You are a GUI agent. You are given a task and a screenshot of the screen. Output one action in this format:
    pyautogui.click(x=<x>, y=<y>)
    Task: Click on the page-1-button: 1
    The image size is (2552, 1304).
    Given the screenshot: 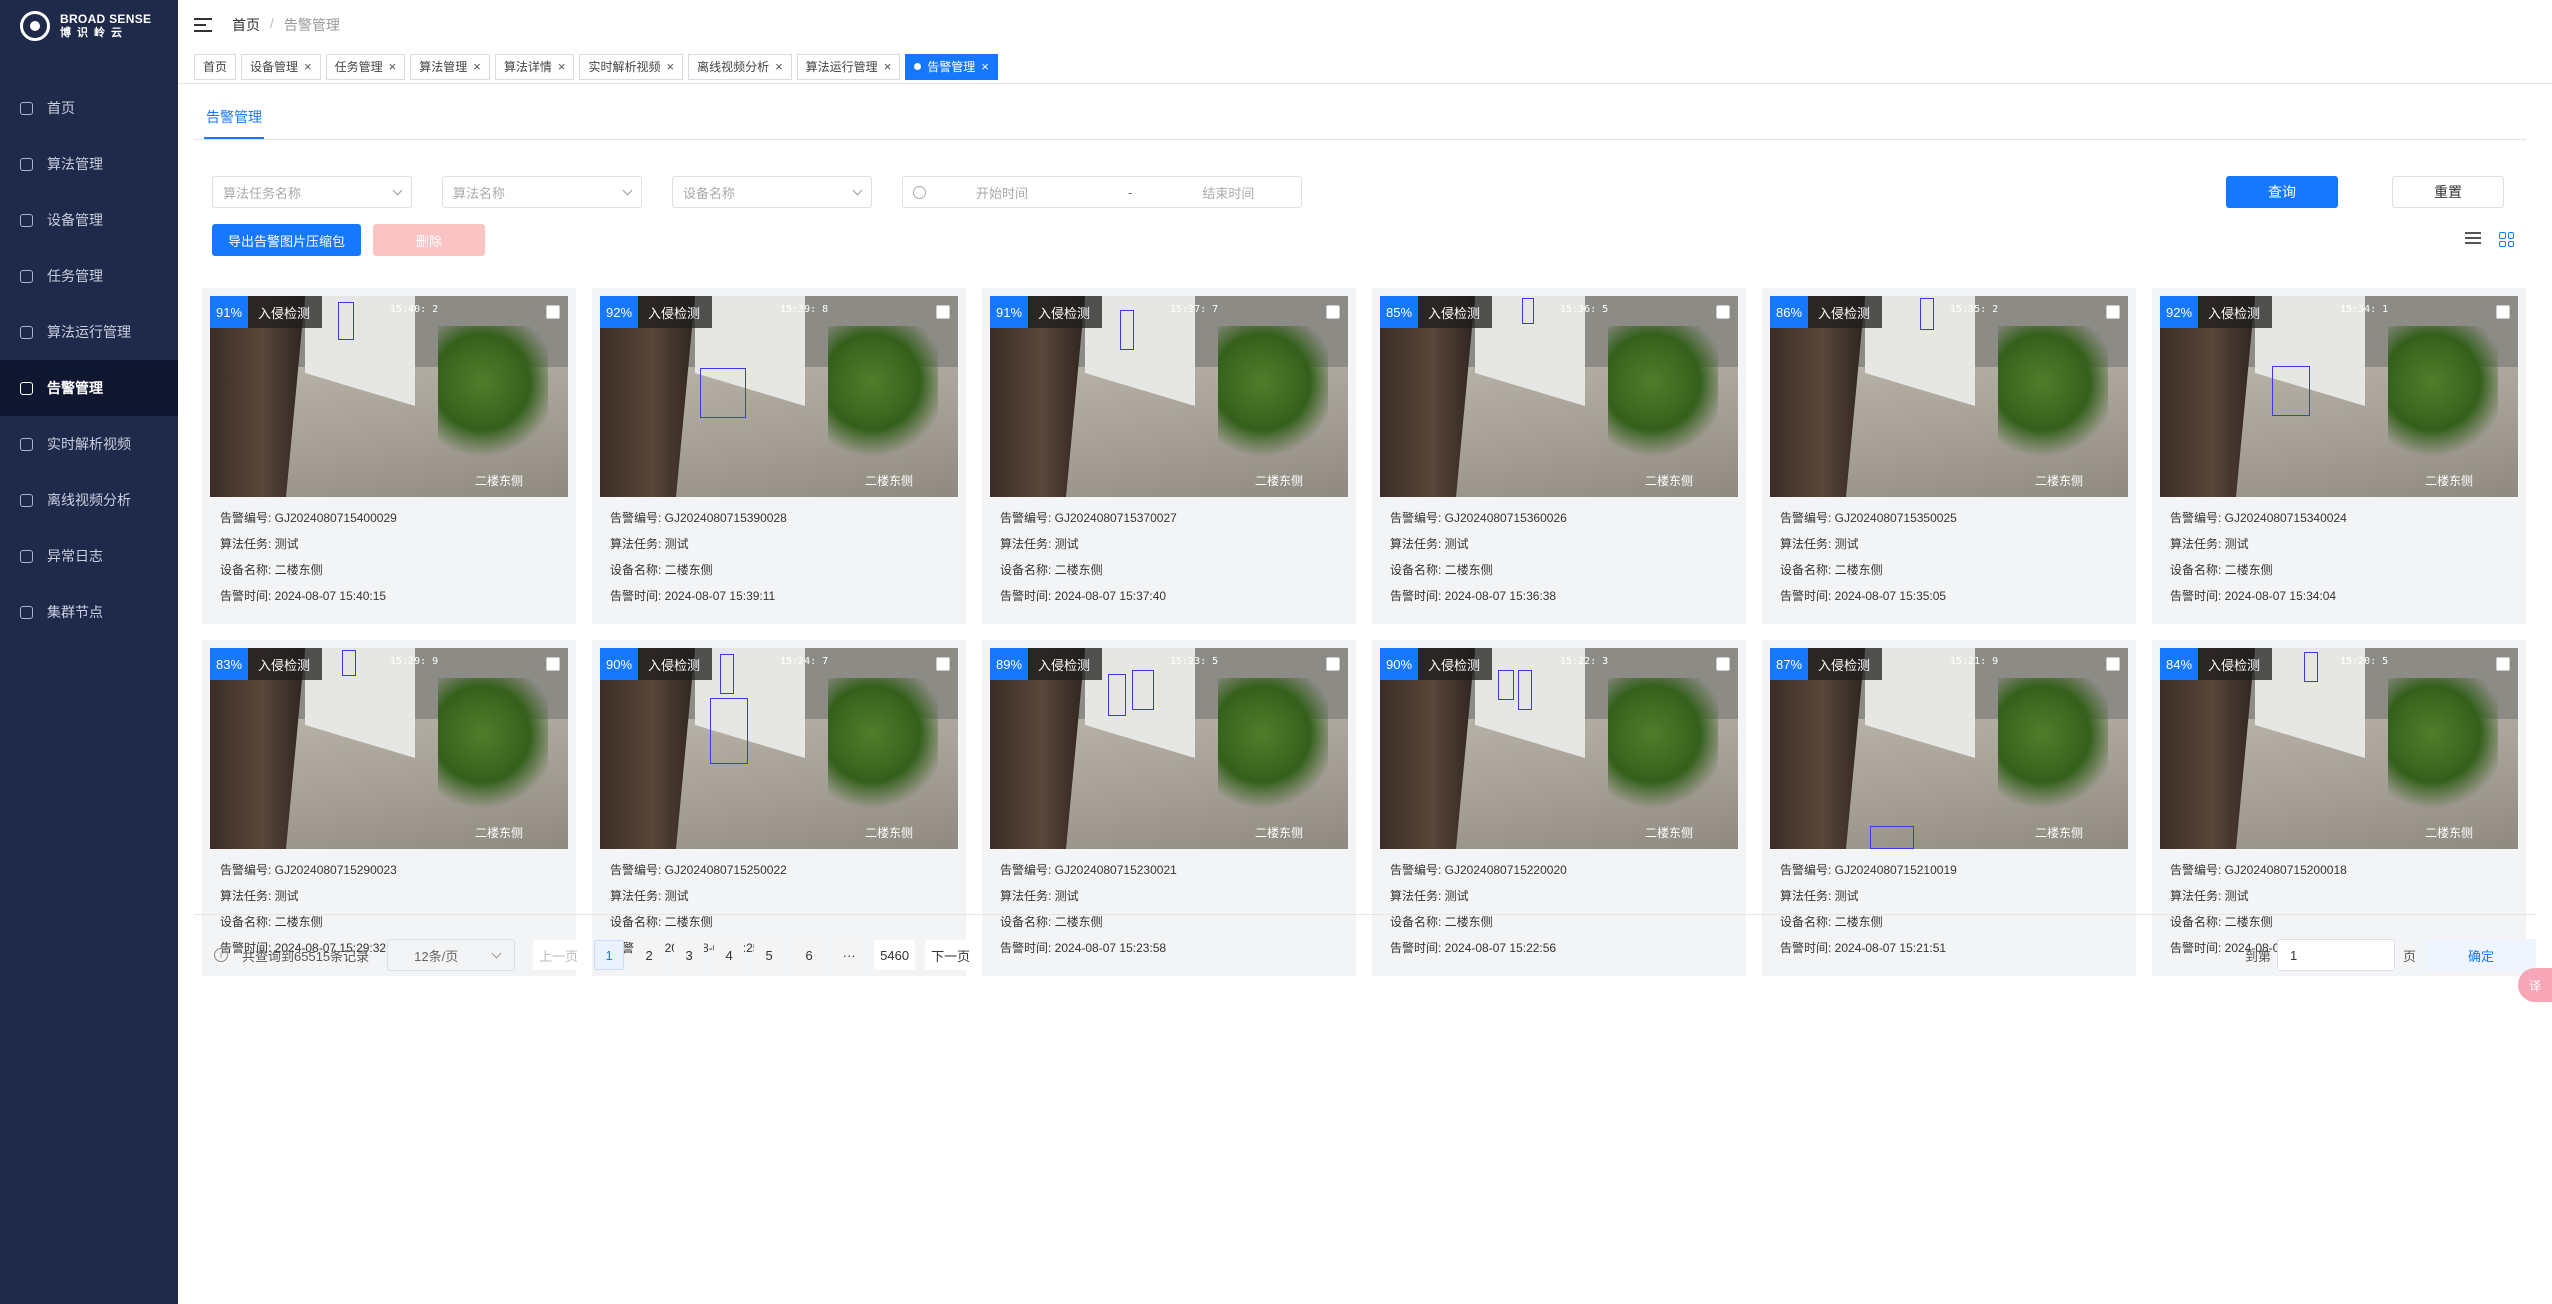 What is the action you would take?
    pyautogui.click(x=609, y=955)
    